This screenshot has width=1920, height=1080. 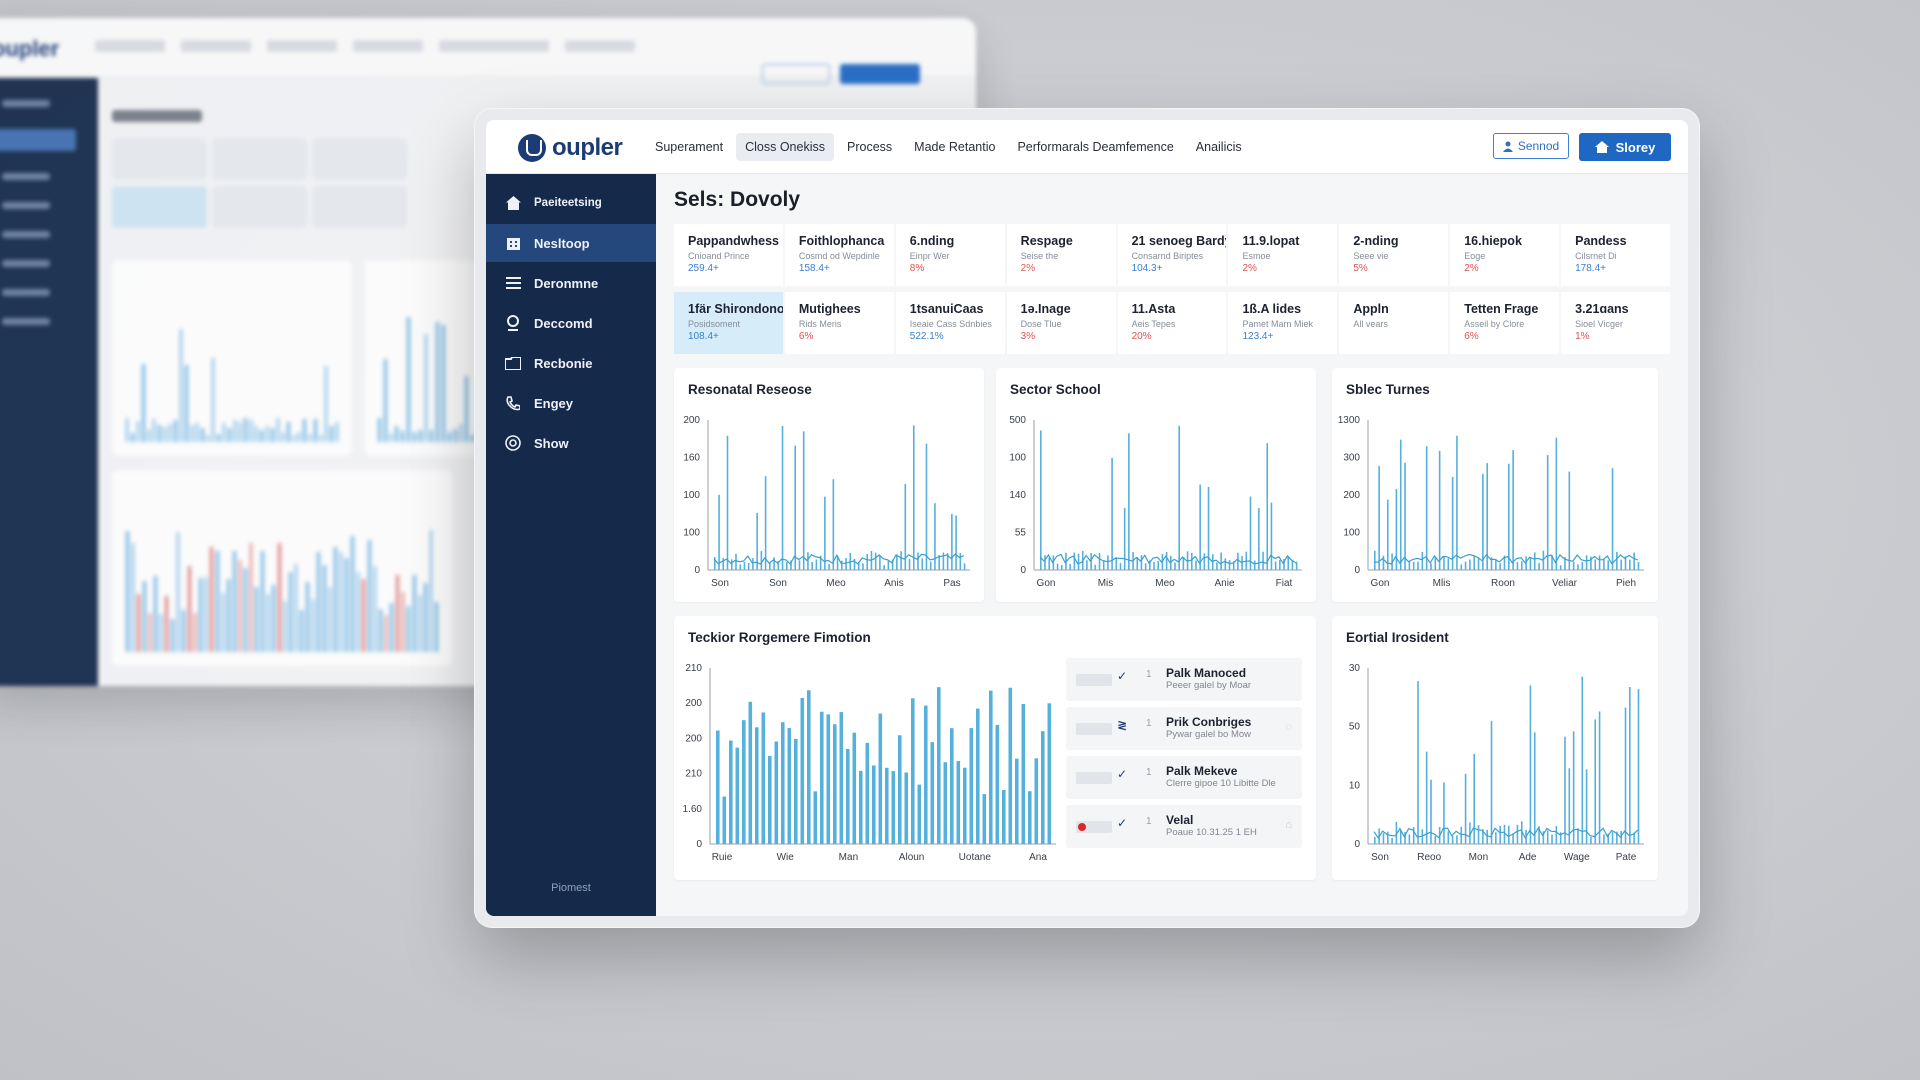 What do you see at coordinates (1394, 323) in the screenshot?
I see `kpi-card: Appln All vears` at bounding box center [1394, 323].